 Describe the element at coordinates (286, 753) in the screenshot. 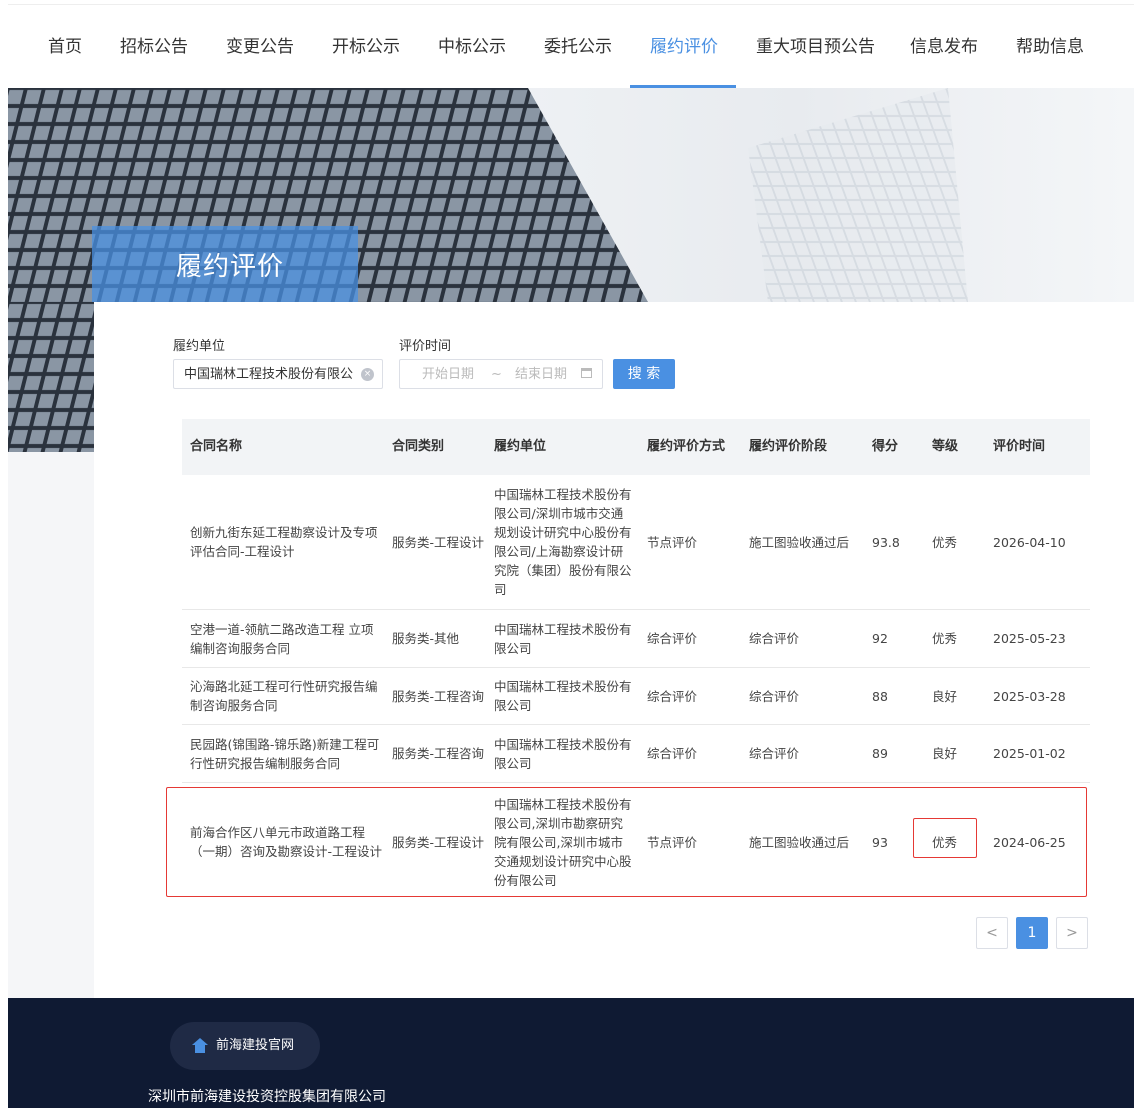

I see `cell-contract-name: 民园路(锦围路-锦乐路)新建工程可行性研究报告编制服务合同` at that location.